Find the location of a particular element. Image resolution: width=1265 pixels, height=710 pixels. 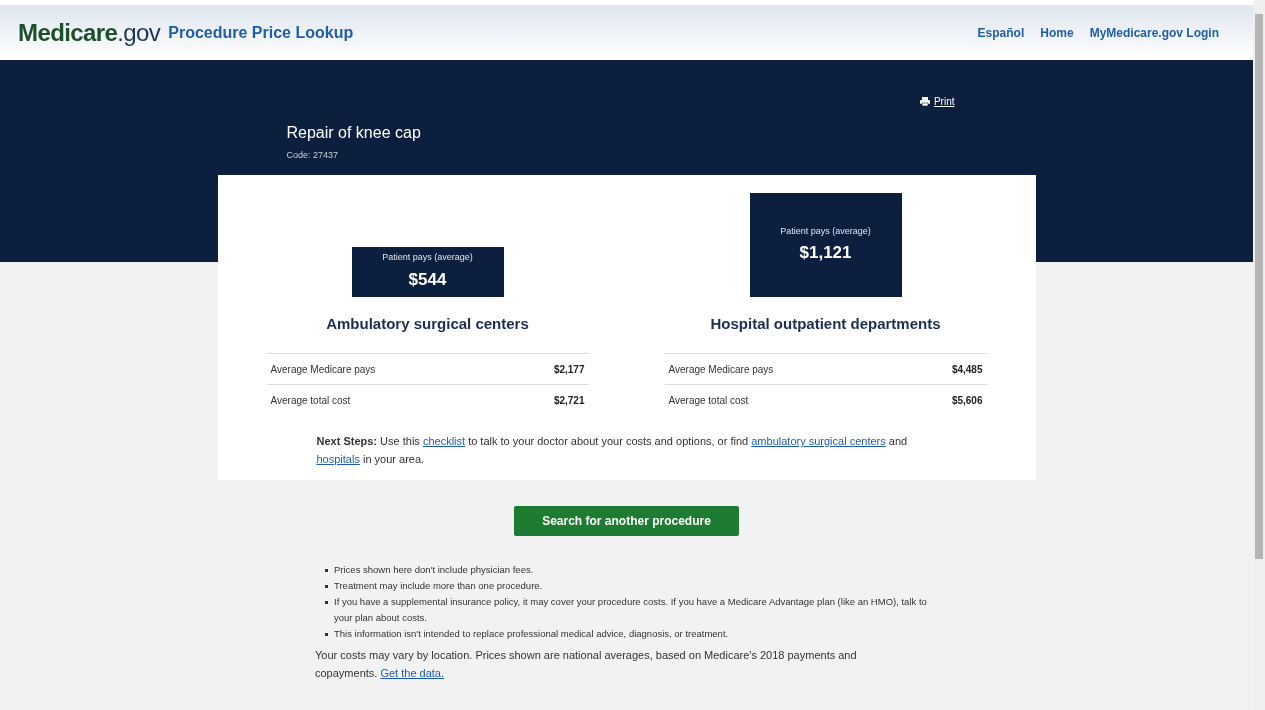

procedure-code: Code: 27437 is located at coordinates (313, 155).